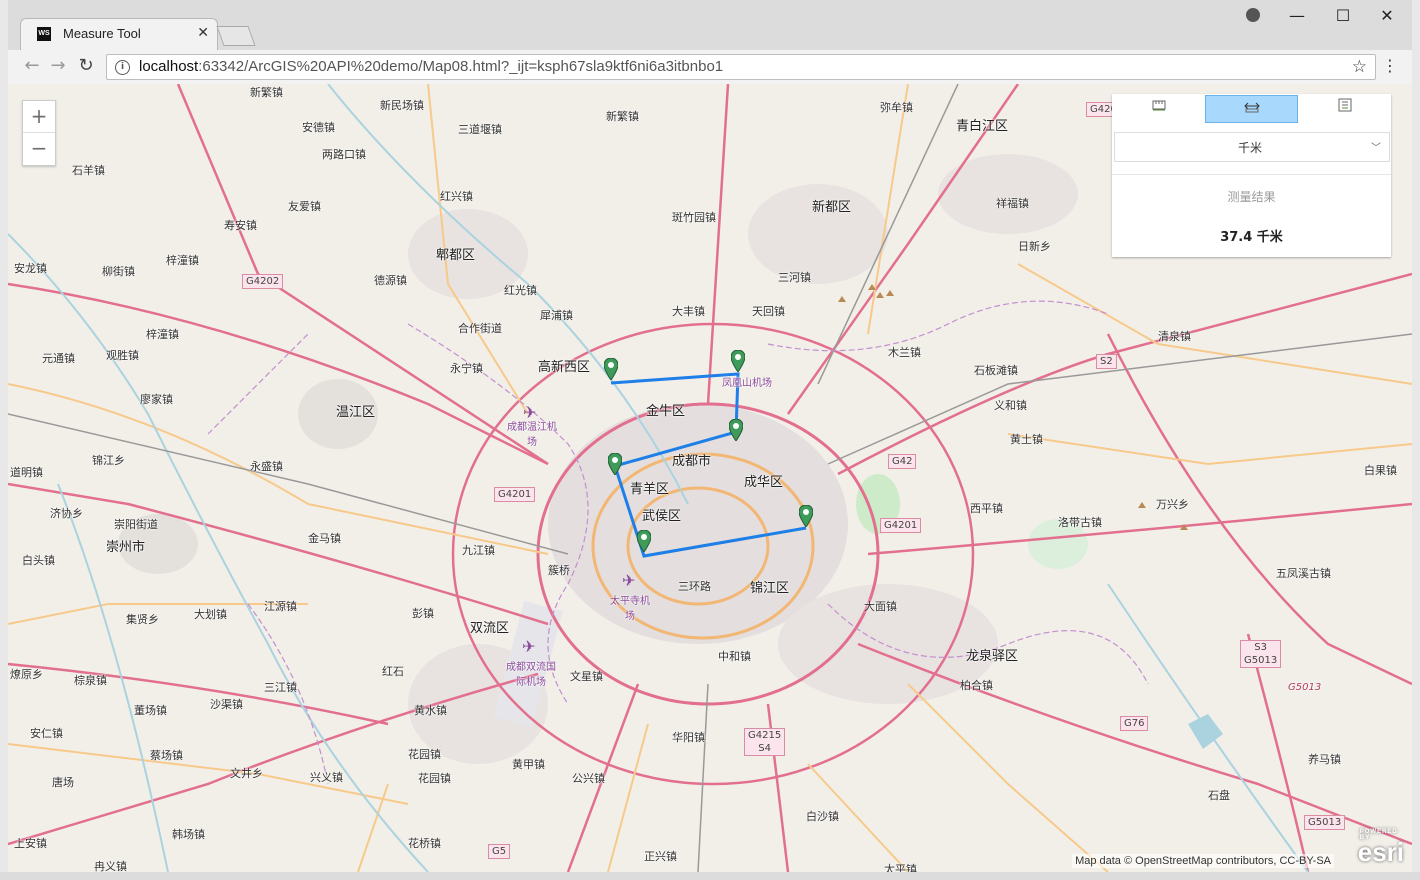  Describe the element at coordinates (1305, 687) in the screenshot. I see `road-label: G5013` at that location.